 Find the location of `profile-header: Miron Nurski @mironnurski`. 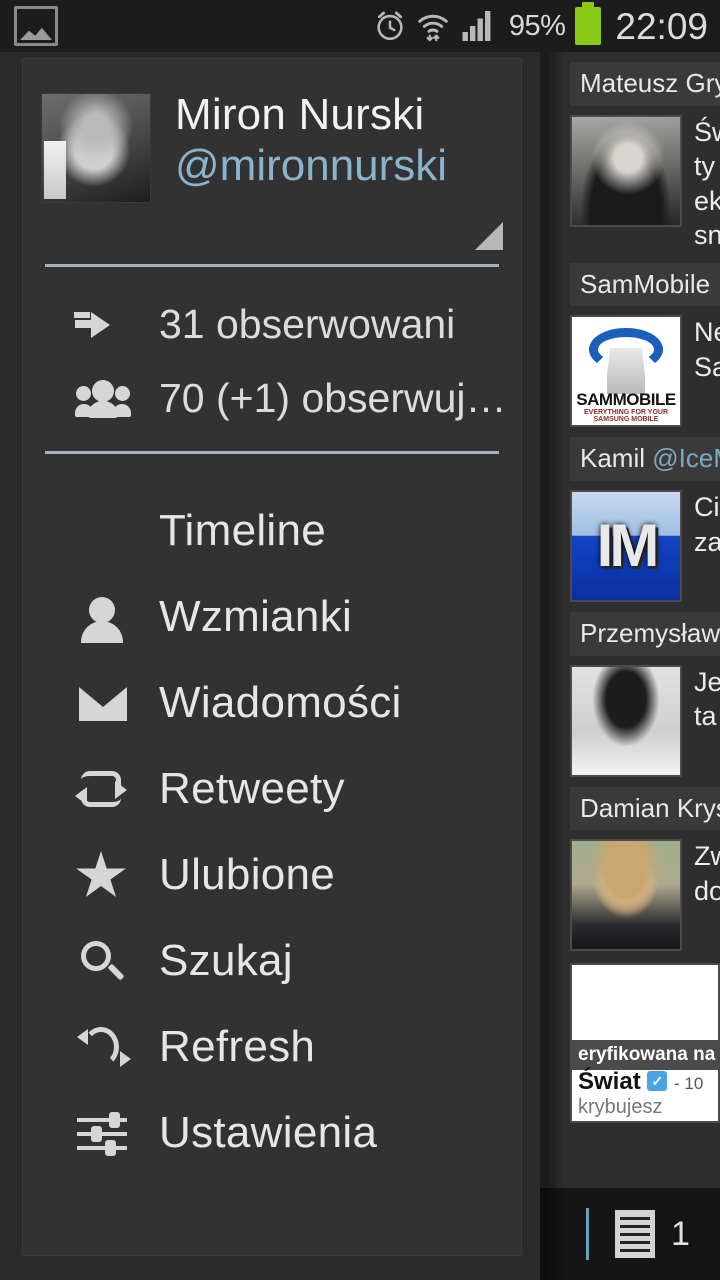

profile-header: Miron Nurski @mironnurski is located at coordinates (272, 170).